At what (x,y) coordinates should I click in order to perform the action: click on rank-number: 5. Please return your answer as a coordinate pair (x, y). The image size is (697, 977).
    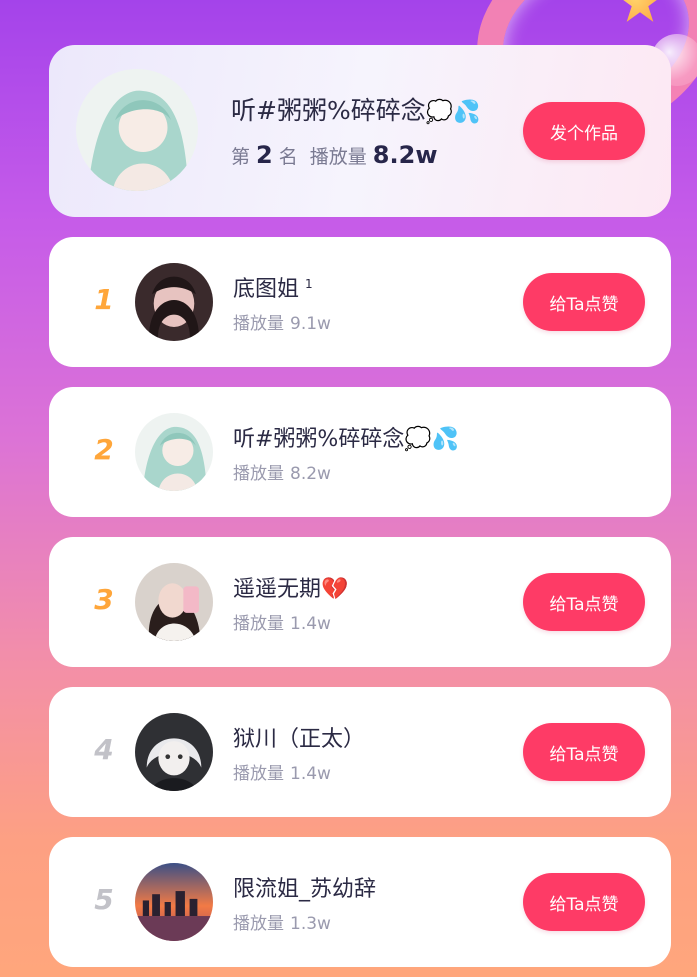
    Looking at the image, I should click on (104, 899).